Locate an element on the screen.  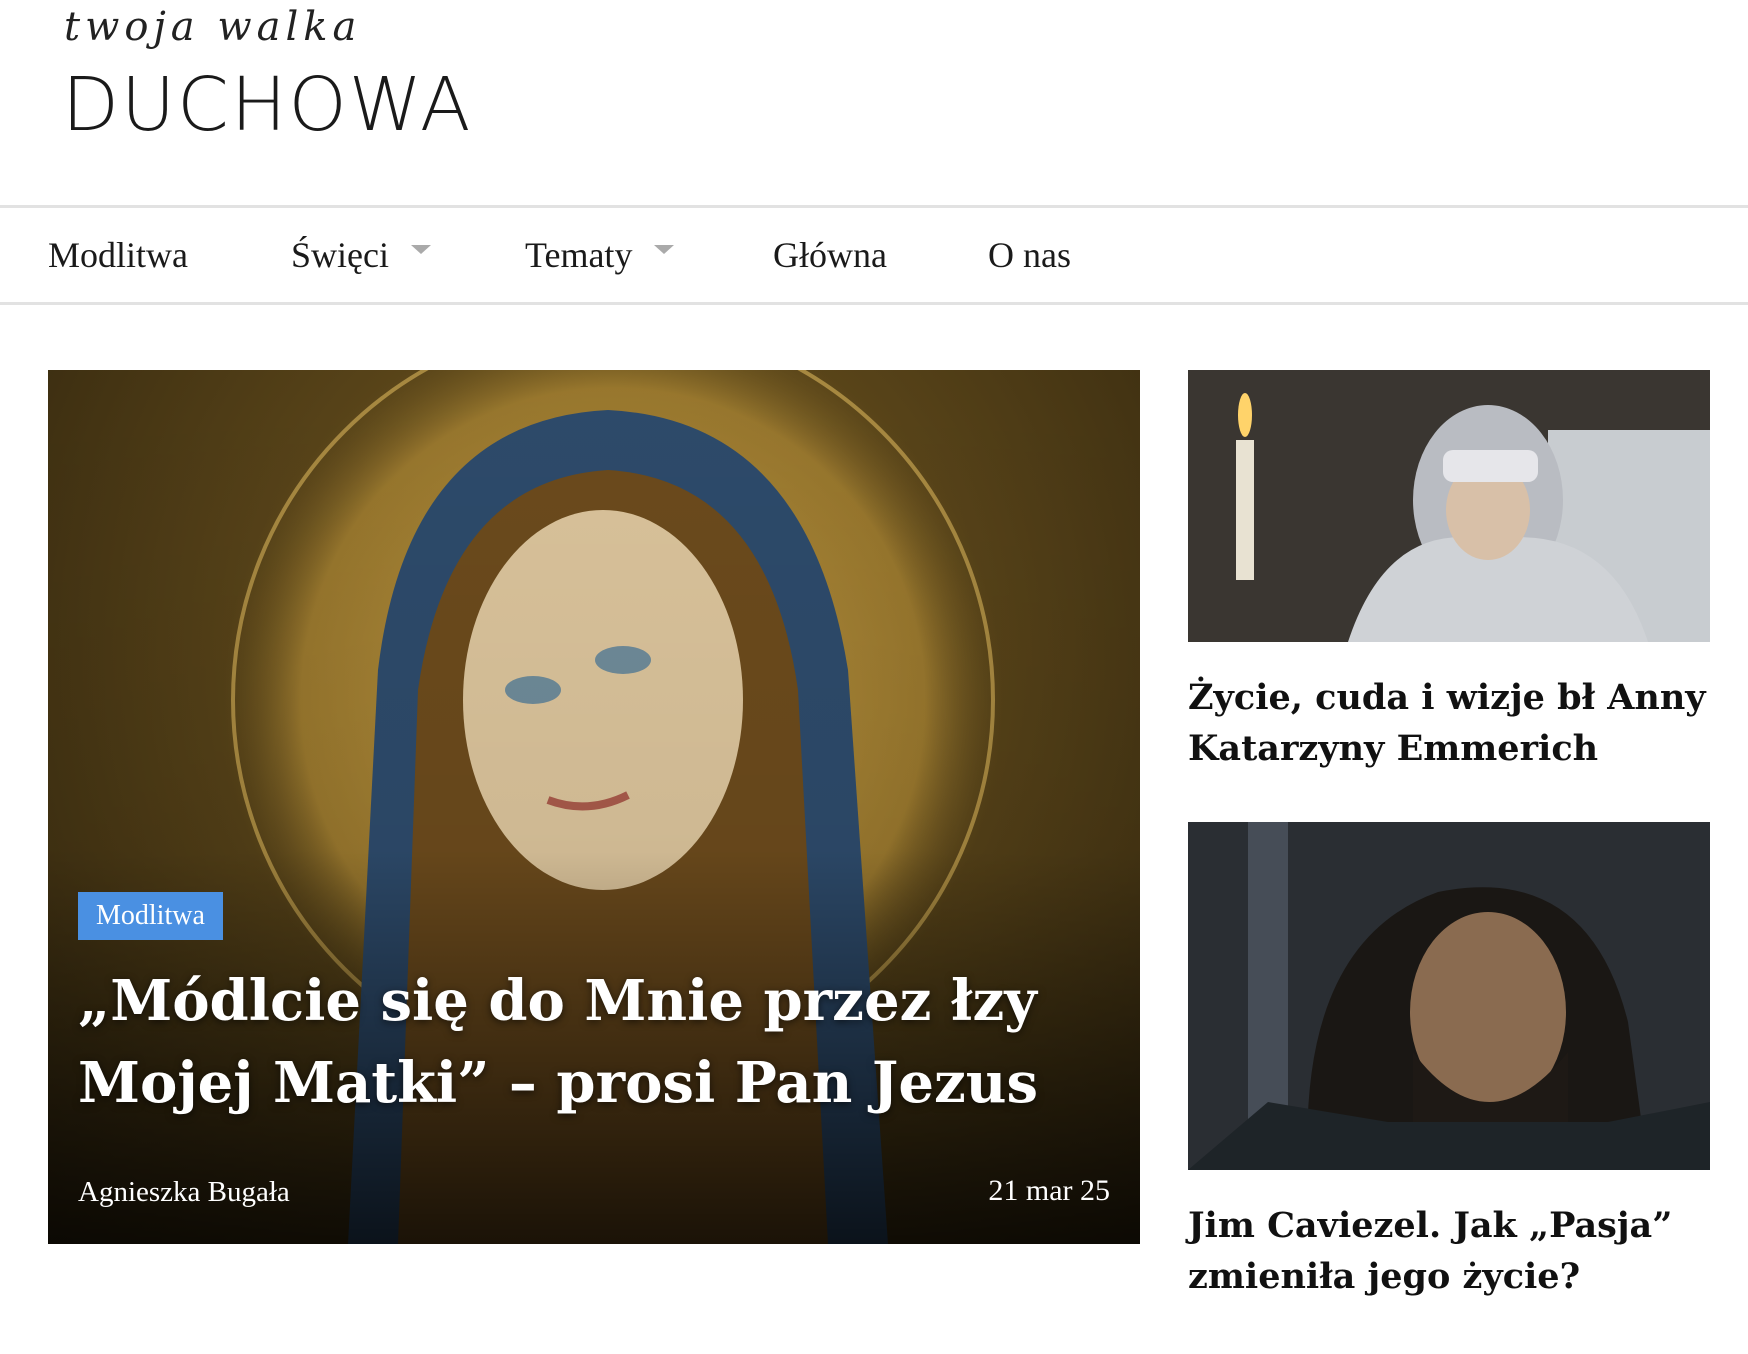
main-navigation: Modlitwa Święci Tematy Główna O nas is located at coordinates (874, 255).